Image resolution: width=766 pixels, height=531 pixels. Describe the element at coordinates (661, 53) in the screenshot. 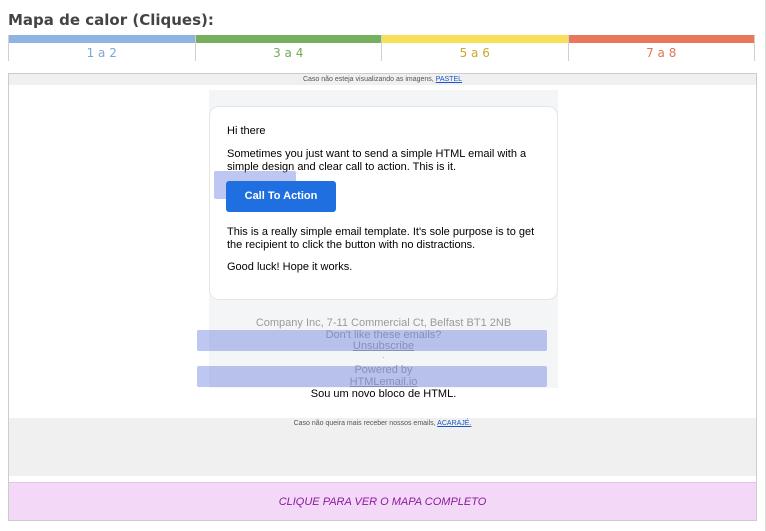

I see `legend-label: 7 a 8` at that location.